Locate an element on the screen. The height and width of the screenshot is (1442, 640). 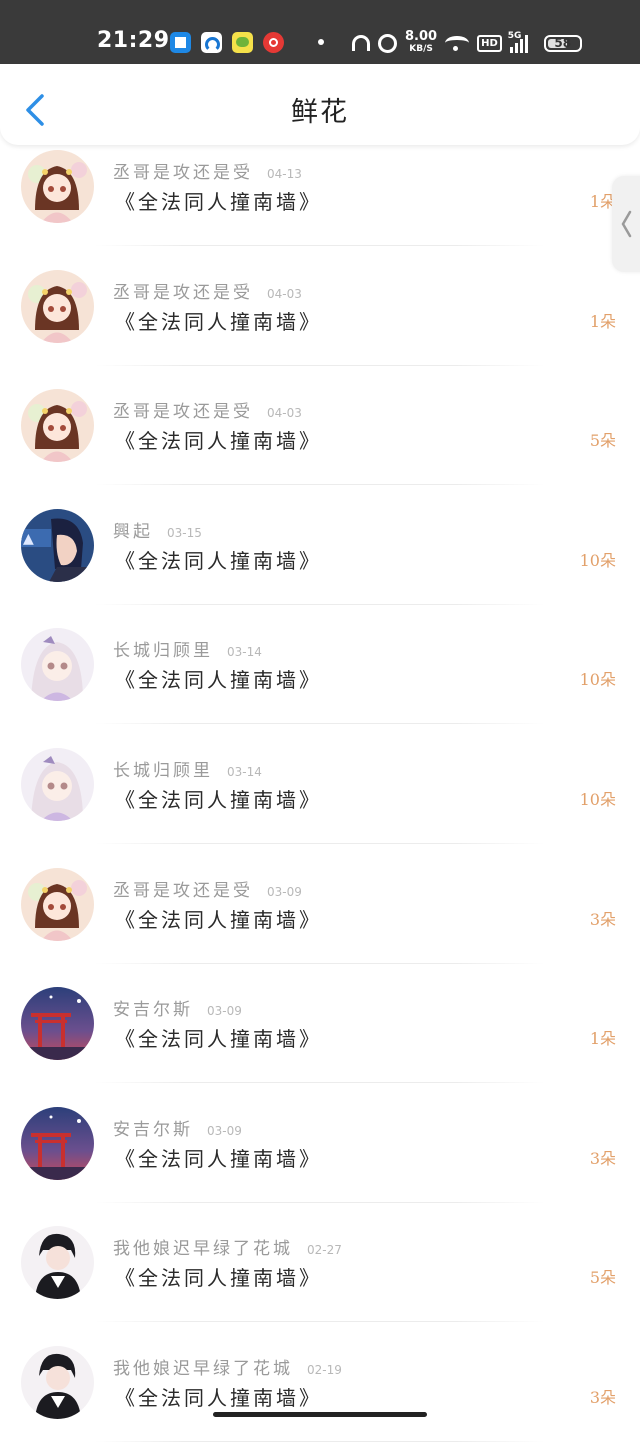
flower-record-row: 我他娘迟早绿了花城 02-27 《全法同人撞南墙》 5朵 is located at coordinates (320, 1259).